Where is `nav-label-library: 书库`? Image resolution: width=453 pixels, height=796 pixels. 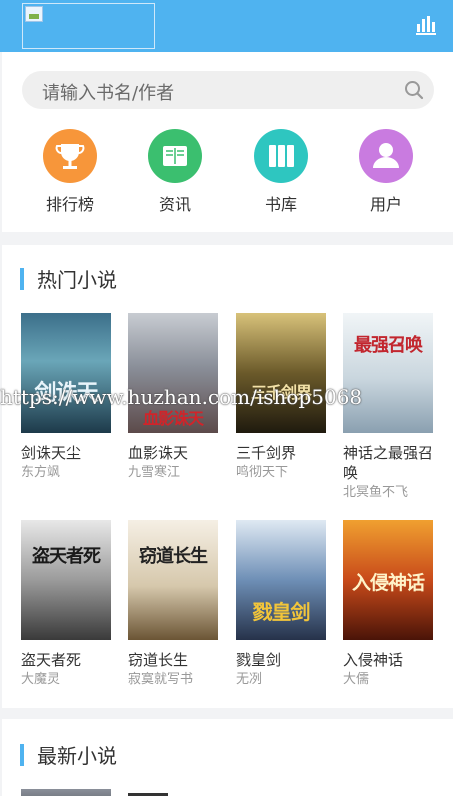 nav-label-library: 书库 is located at coordinates (280, 204).